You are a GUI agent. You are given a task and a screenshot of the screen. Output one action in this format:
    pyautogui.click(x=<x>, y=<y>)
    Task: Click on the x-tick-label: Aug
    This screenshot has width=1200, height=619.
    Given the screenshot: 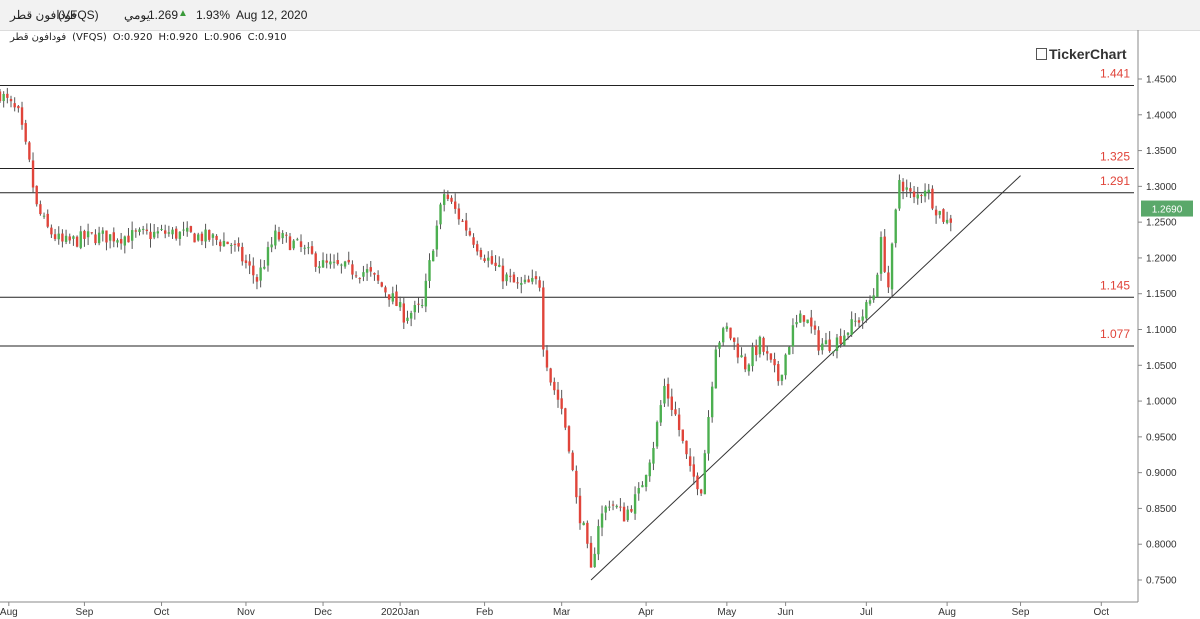 What is the action you would take?
    pyautogui.click(x=9, y=612)
    